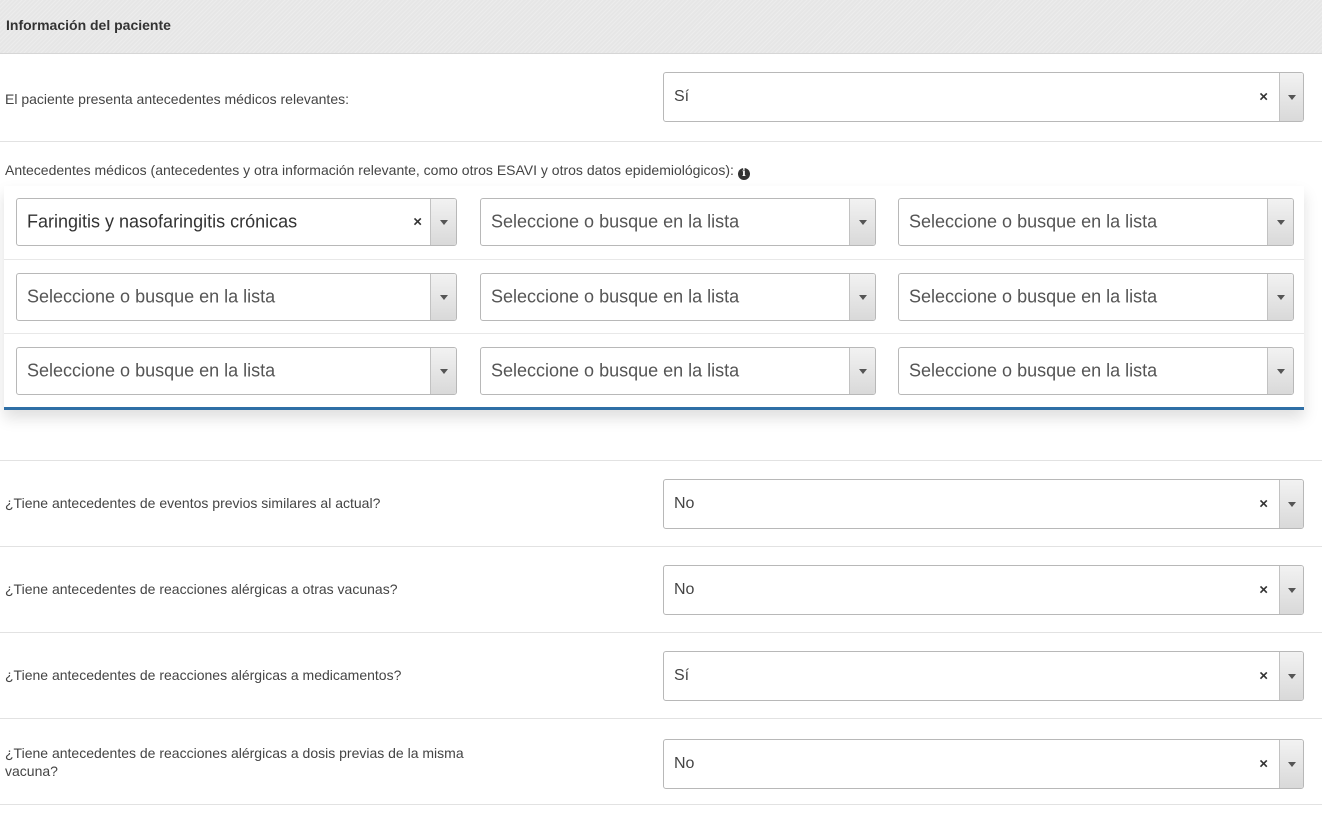  Describe the element at coordinates (88, 25) in the screenshot. I see `section-title: Información del paciente` at that location.